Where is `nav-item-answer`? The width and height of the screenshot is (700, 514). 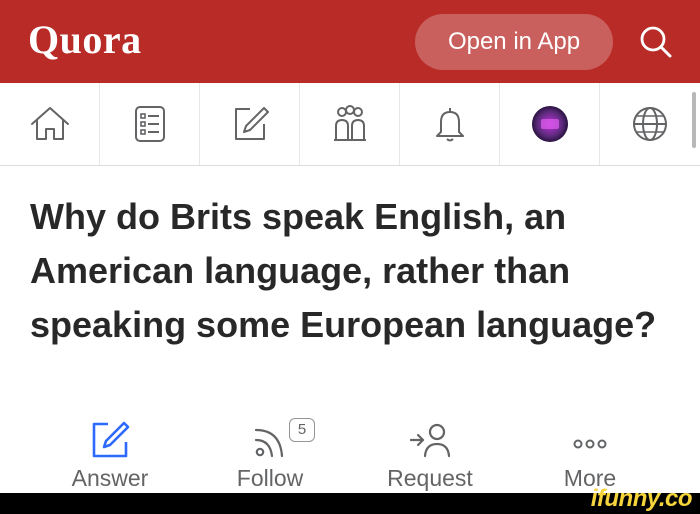 nav-item-answer is located at coordinates (250, 124).